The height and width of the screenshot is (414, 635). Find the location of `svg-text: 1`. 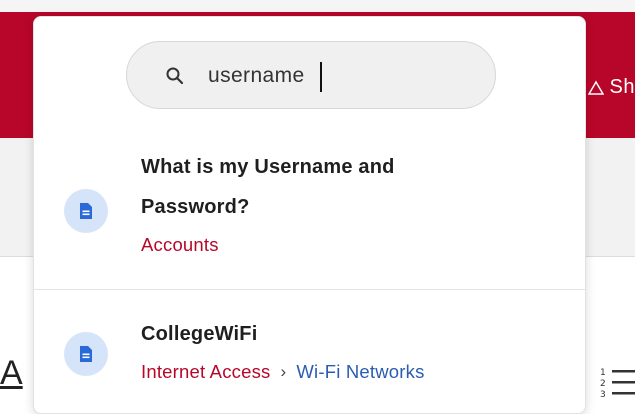

svg-text: 1 is located at coordinates (603, 373).